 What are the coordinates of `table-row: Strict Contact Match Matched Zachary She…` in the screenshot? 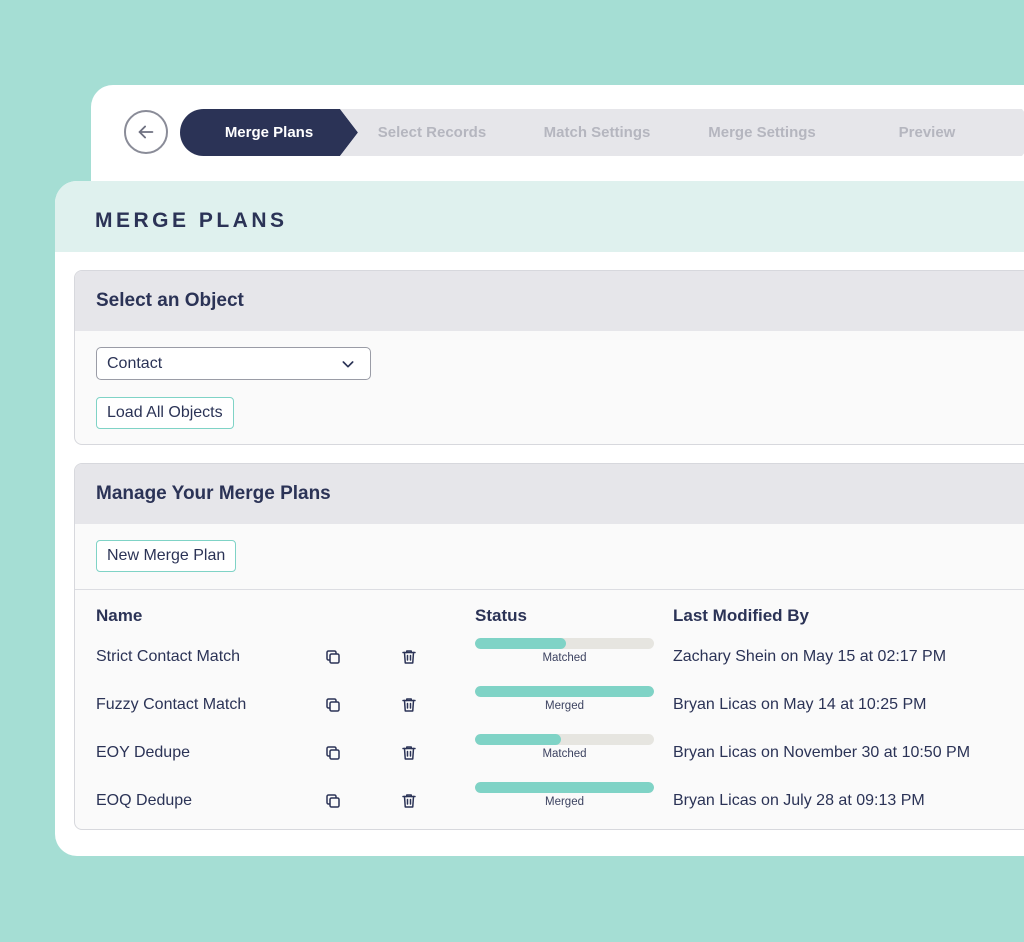 It's located at (549, 662).